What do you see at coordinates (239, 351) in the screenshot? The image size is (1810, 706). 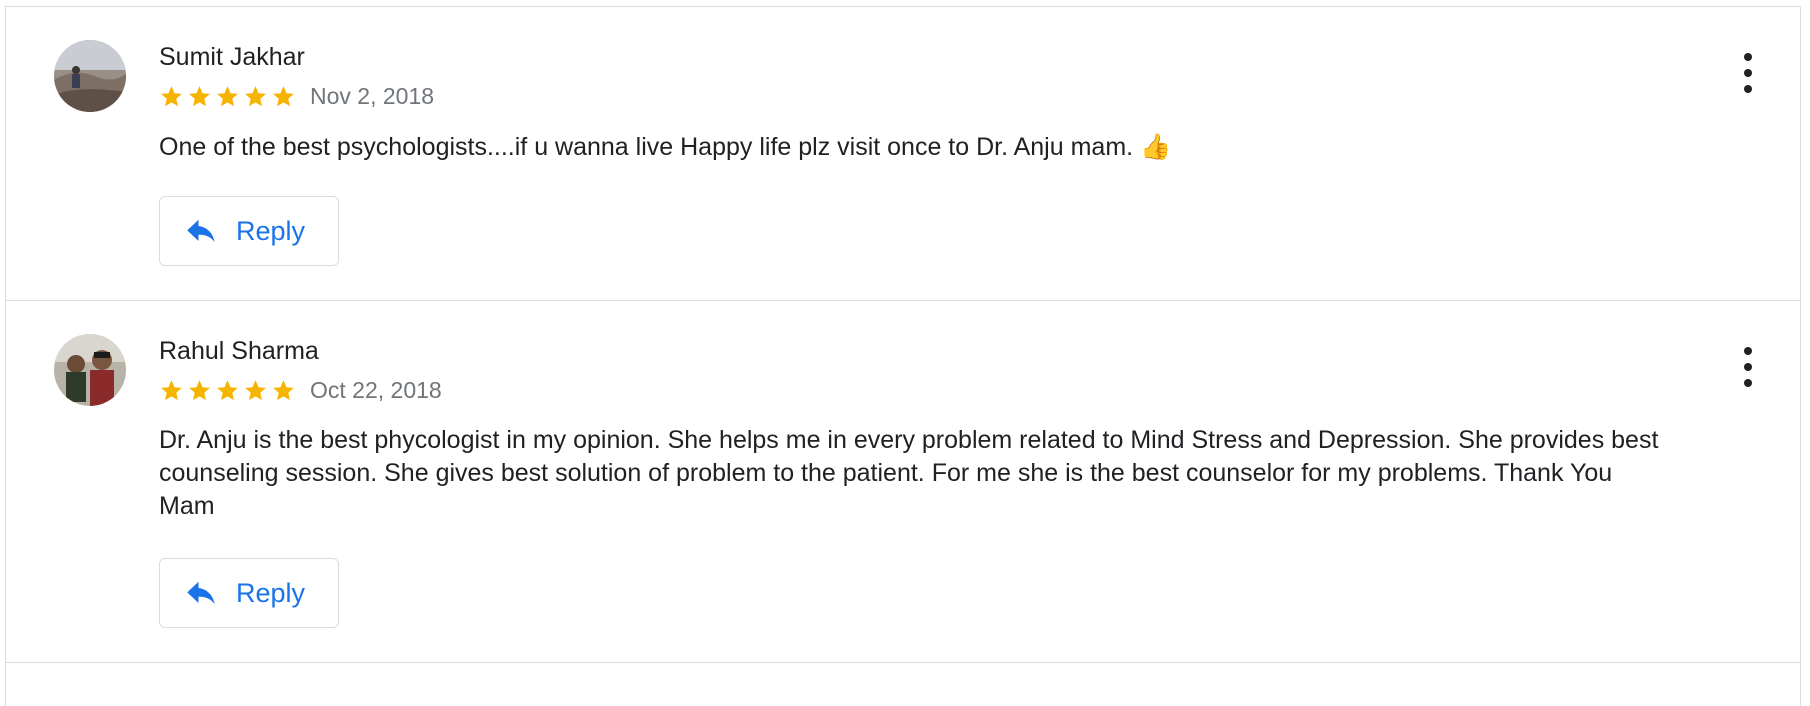 I see `reviewer-name: Rahul Sharma` at bounding box center [239, 351].